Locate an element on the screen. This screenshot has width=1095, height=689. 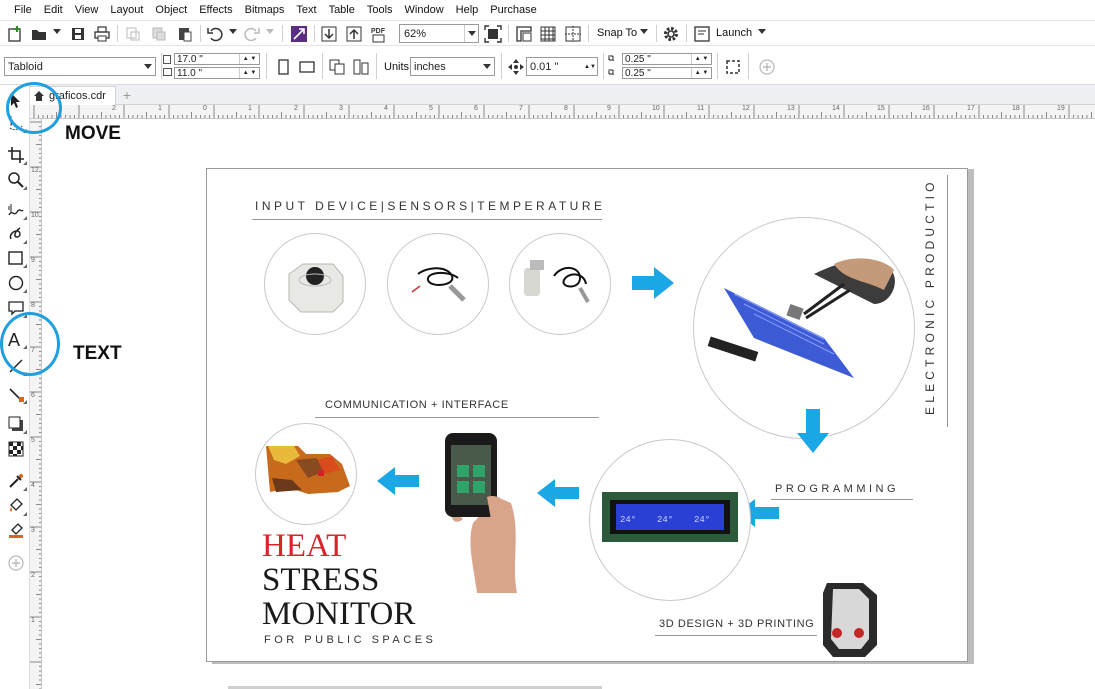
heading-monitor: MONITOR is located at coordinates (338, 614).